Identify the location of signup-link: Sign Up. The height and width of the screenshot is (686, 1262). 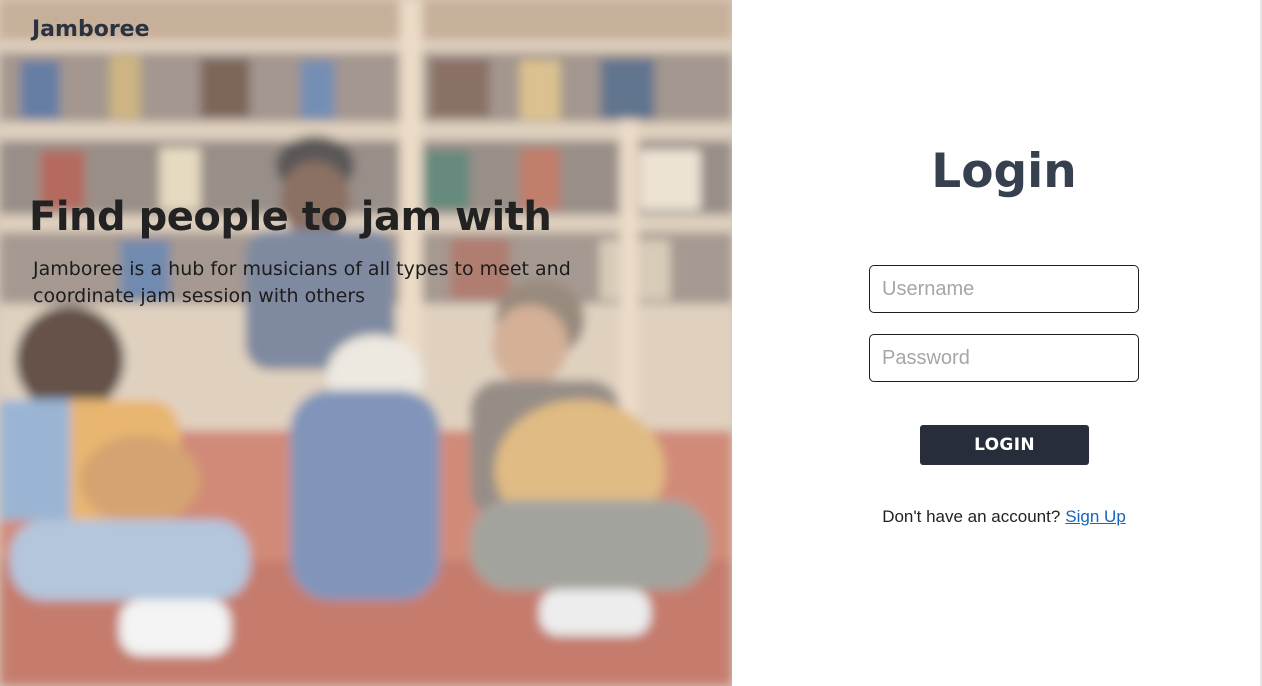
(1095, 516).